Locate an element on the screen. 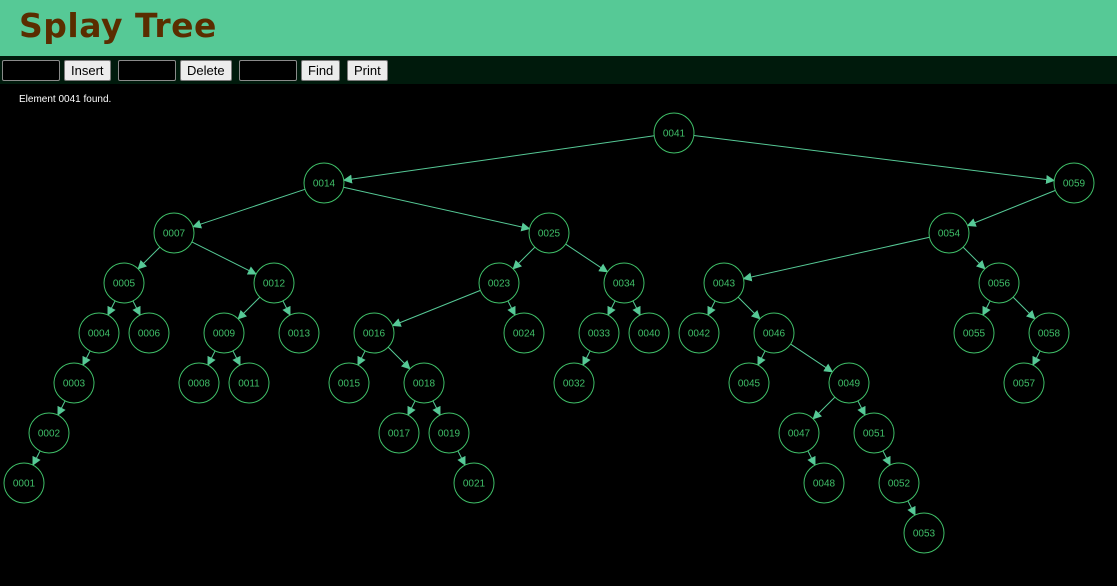  tree-node-label: 0011 is located at coordinates (249, 384).